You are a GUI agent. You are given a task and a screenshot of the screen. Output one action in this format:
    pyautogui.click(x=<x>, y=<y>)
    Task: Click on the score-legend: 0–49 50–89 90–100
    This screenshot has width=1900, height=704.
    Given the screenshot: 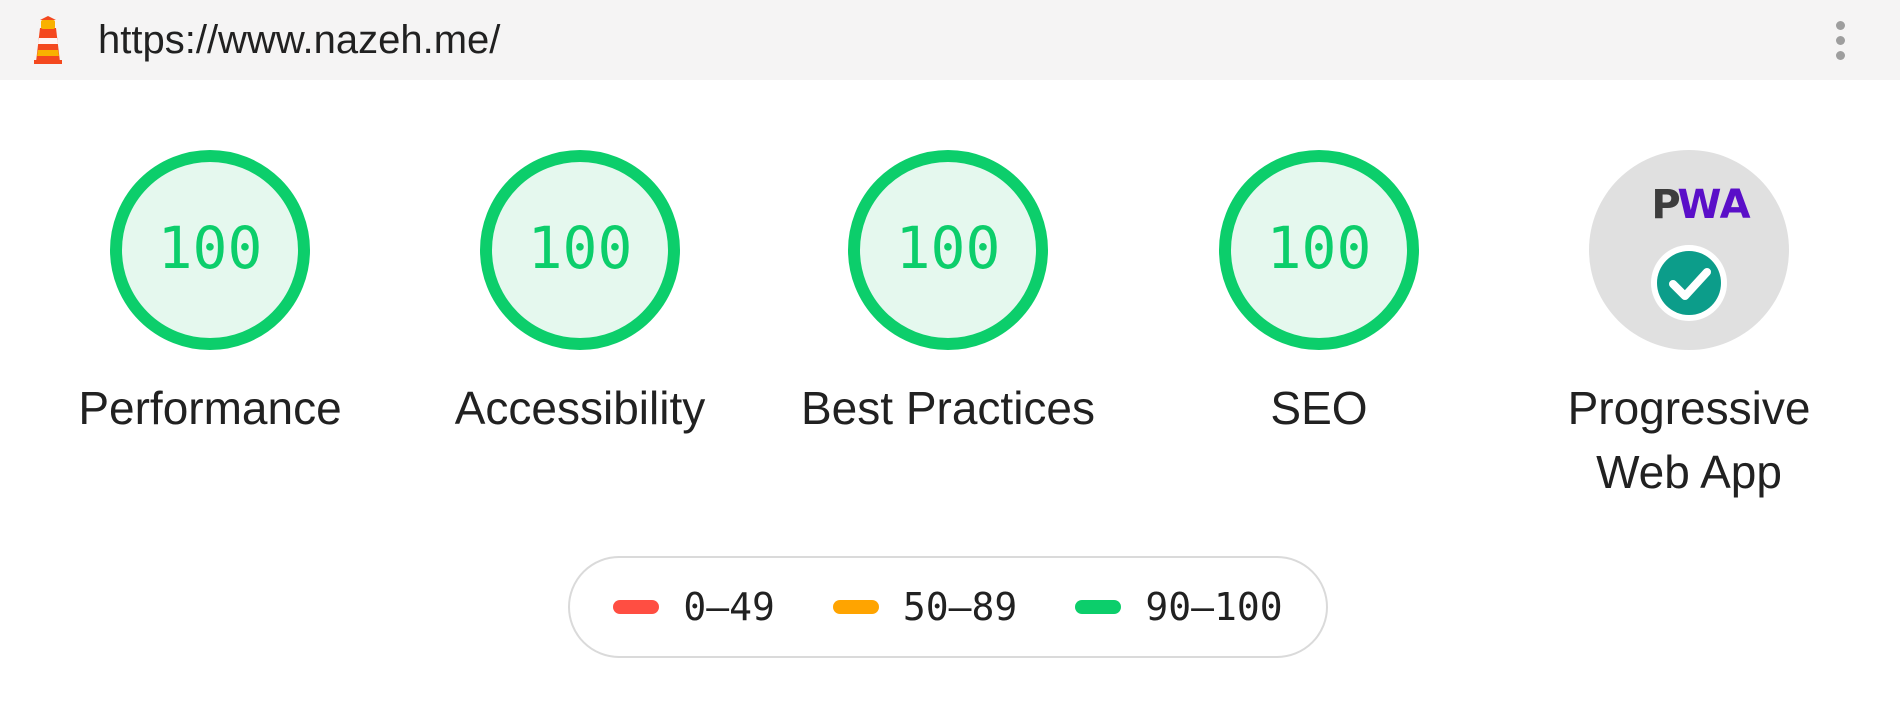 What is the action you would take?
    pyautogui.click(x=948, y=607)
    